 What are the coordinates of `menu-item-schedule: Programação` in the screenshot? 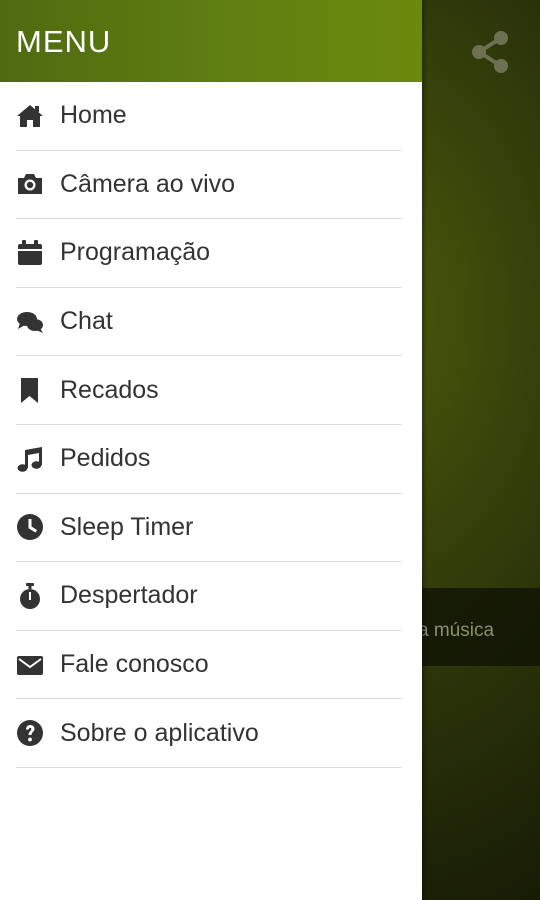 It's located at (209, 253).